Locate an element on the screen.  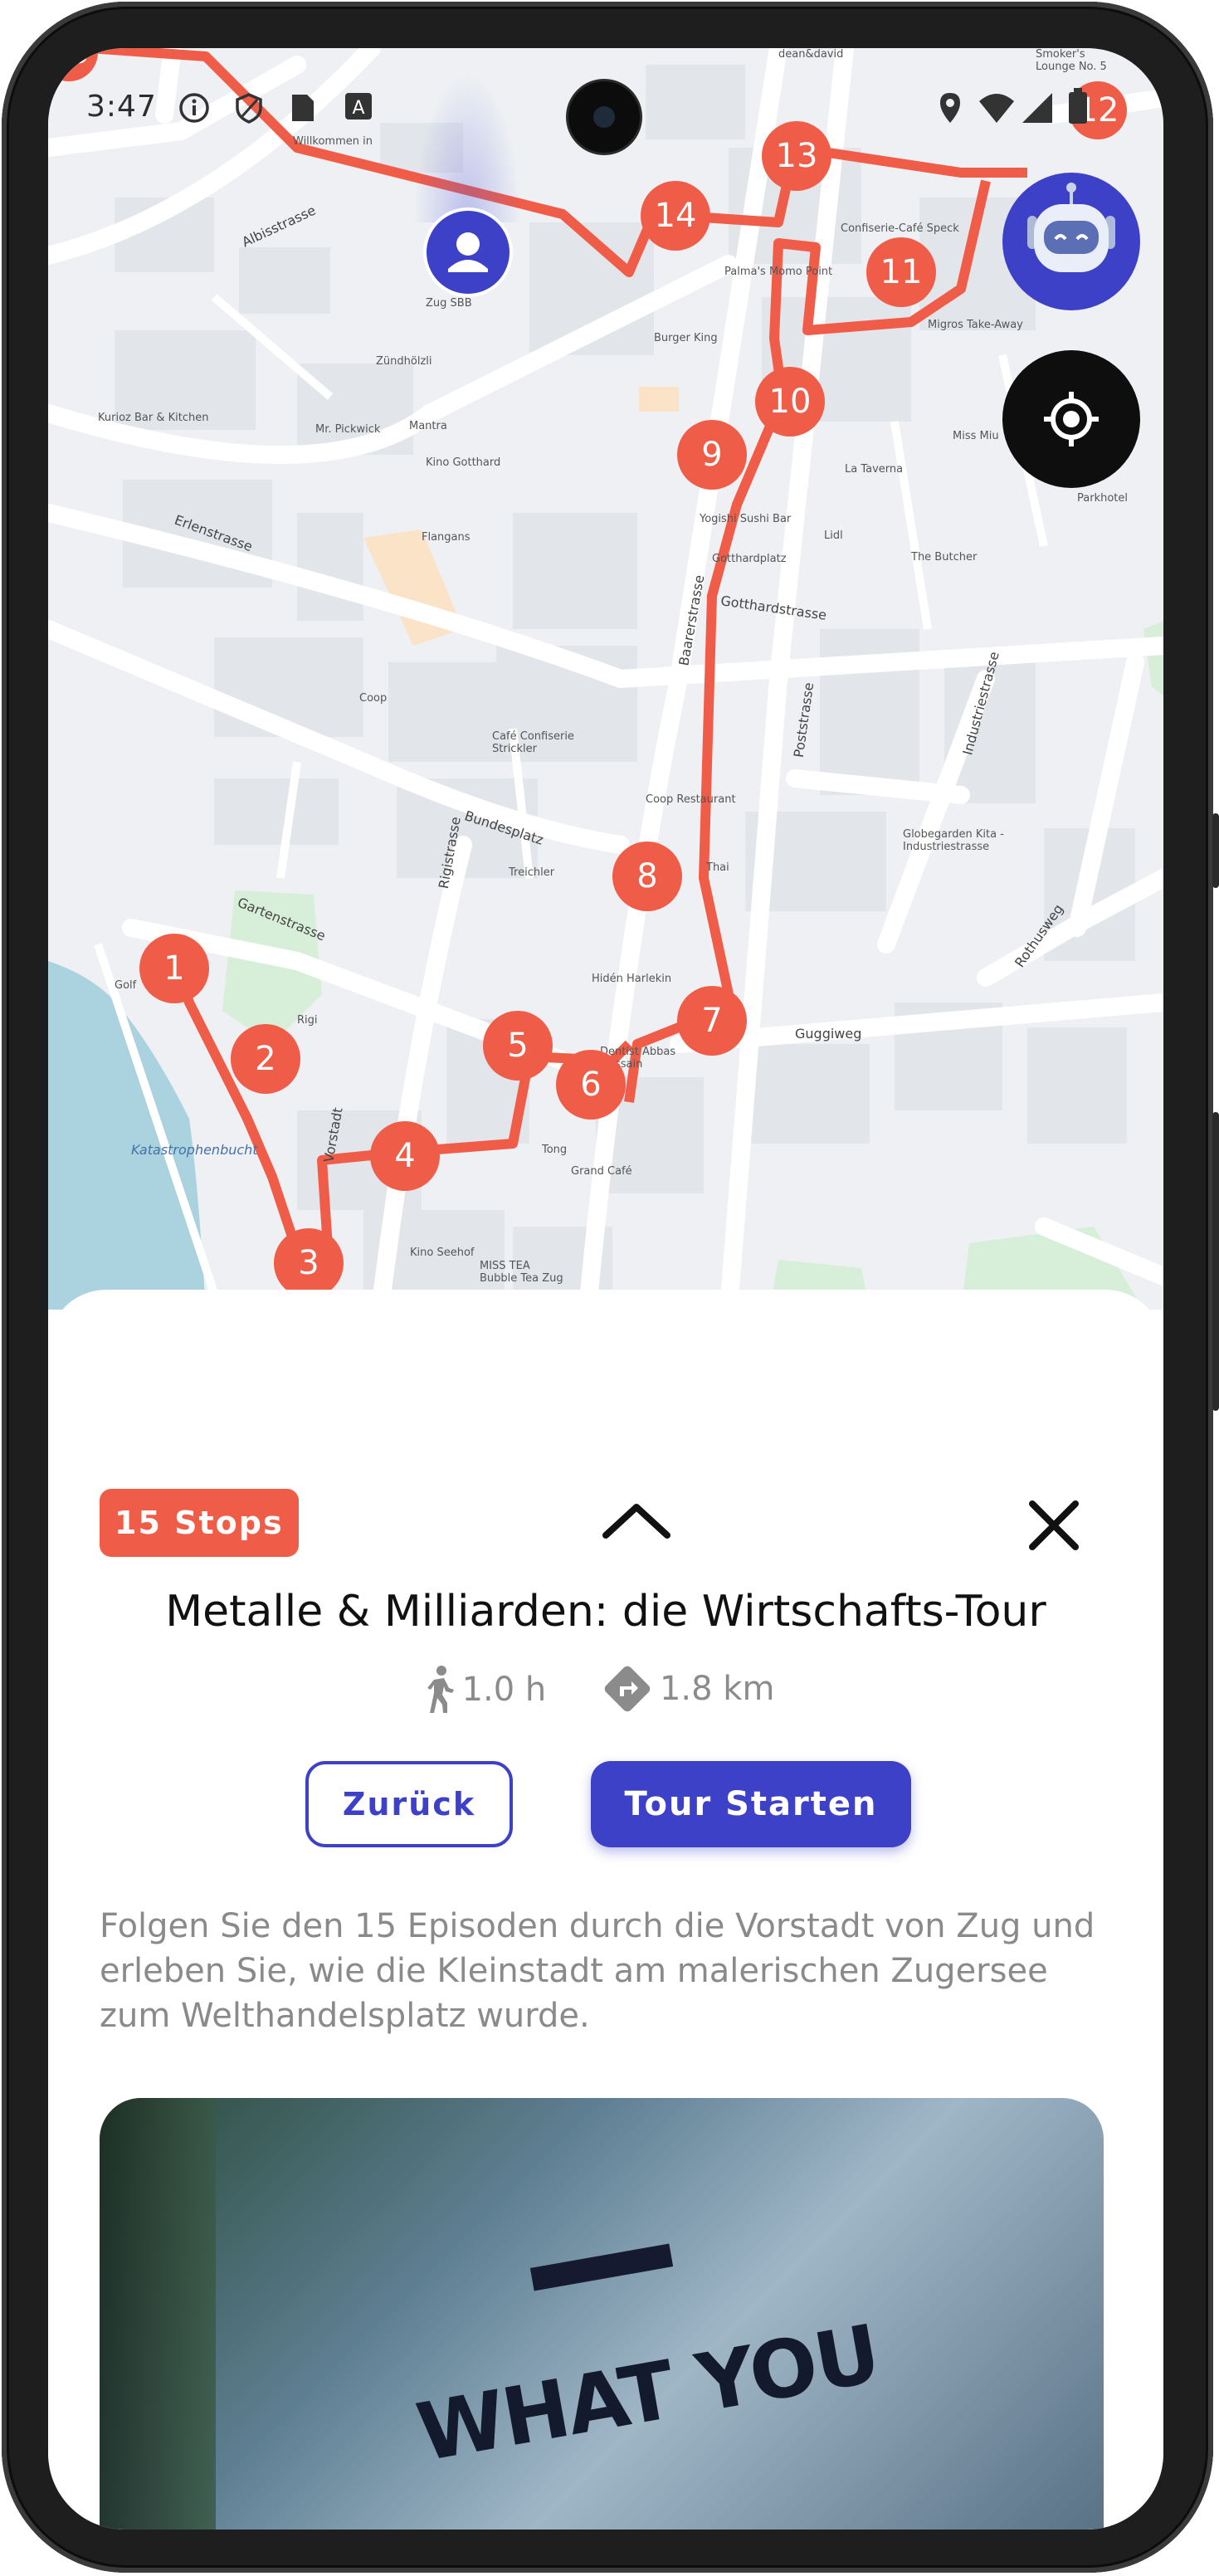
street-label: Guggiweg is located at coordinates (829, 1034).